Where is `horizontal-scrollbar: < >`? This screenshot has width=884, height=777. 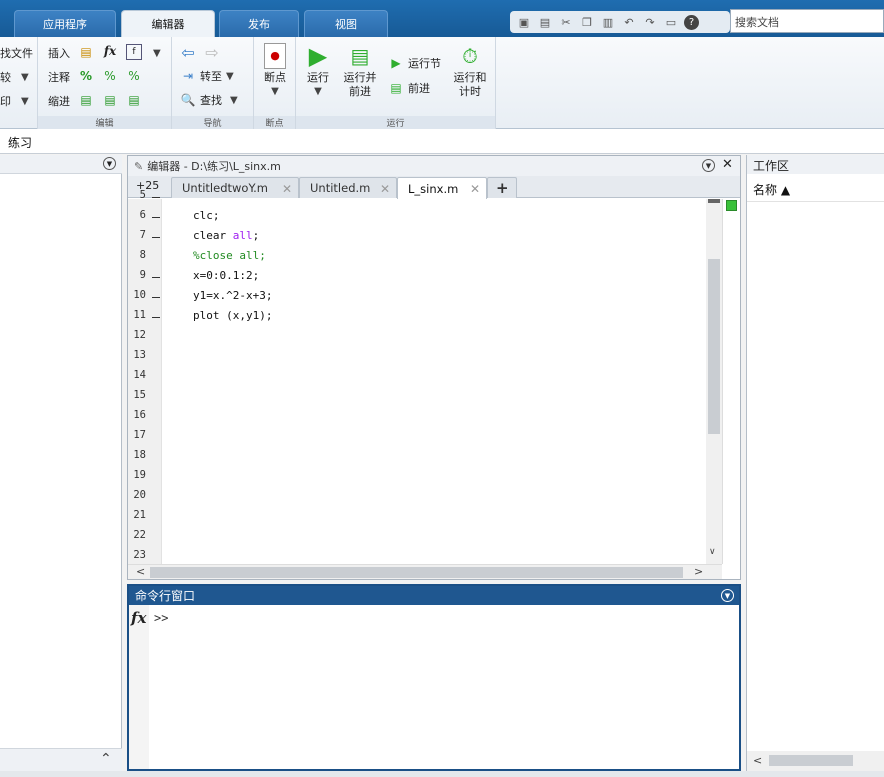 horizontal-scrollbar: < > is located at coordinates (425, 571).